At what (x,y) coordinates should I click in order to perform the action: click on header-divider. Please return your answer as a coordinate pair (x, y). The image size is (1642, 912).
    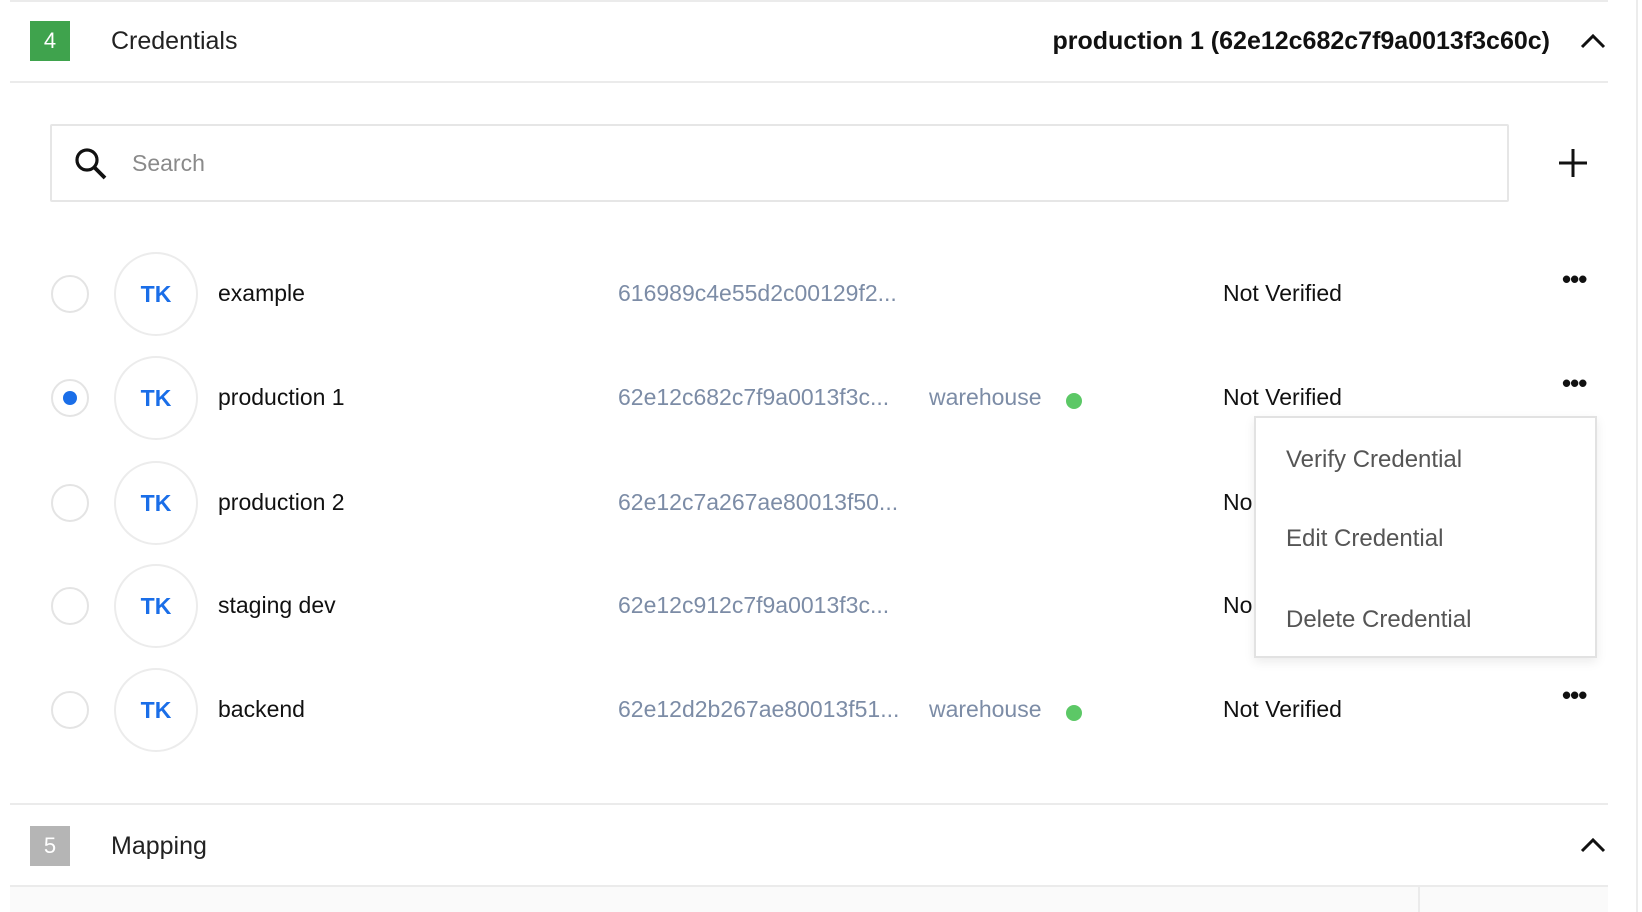
    Looking at the image, I should click on (809, 82).